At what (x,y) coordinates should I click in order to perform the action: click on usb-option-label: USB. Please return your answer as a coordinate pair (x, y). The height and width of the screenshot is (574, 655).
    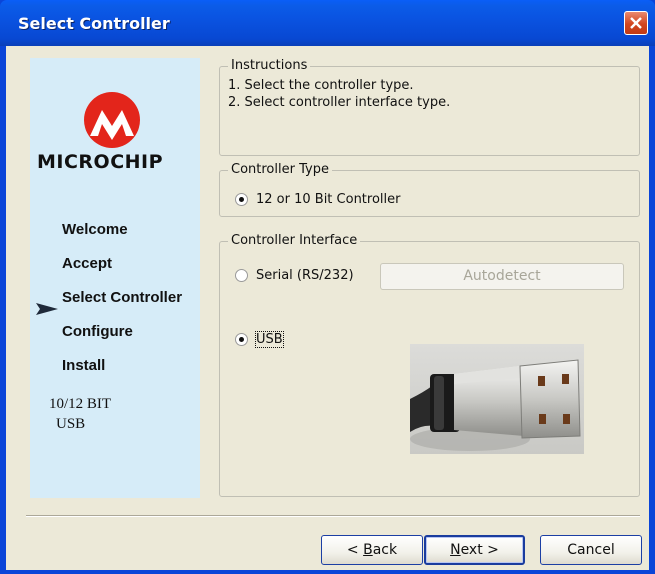
    Looking at the image, I should click on (269, 339).